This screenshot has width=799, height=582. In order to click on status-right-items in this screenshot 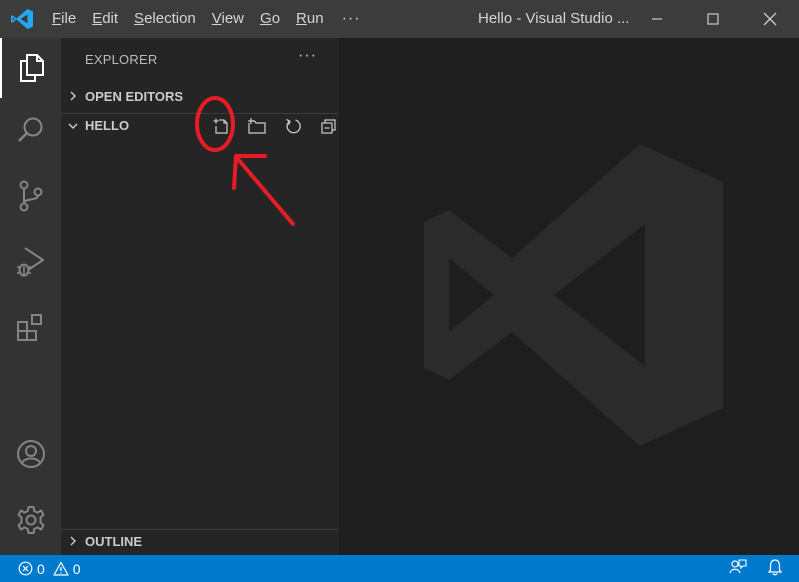, I will do `click(756, 568)`.